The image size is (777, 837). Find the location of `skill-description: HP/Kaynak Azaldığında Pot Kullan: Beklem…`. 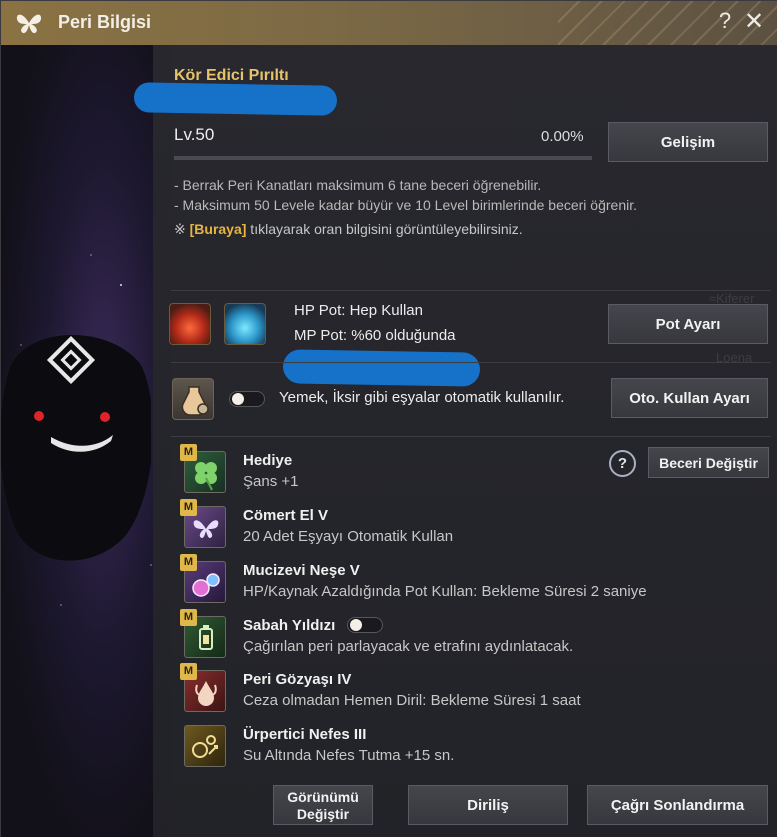

skill-description: HP/Kaynak Azaldığında Pot Kullan: Beklem… is located at coordinates (445, 591).